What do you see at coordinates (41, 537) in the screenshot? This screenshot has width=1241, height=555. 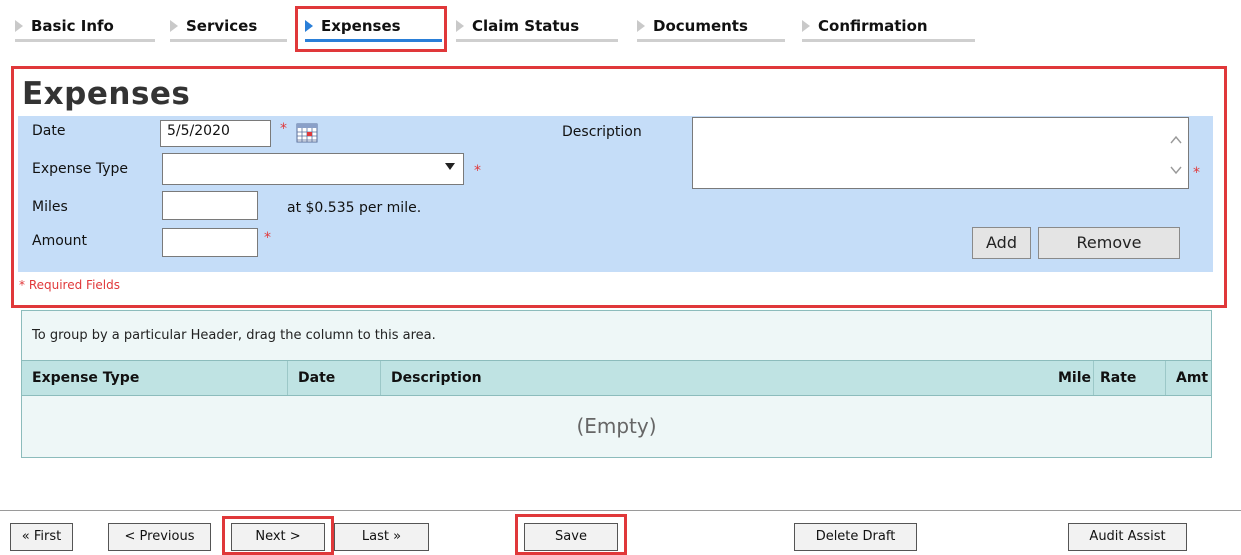 I see `first-button: « First` at bounding box center [41, 537].